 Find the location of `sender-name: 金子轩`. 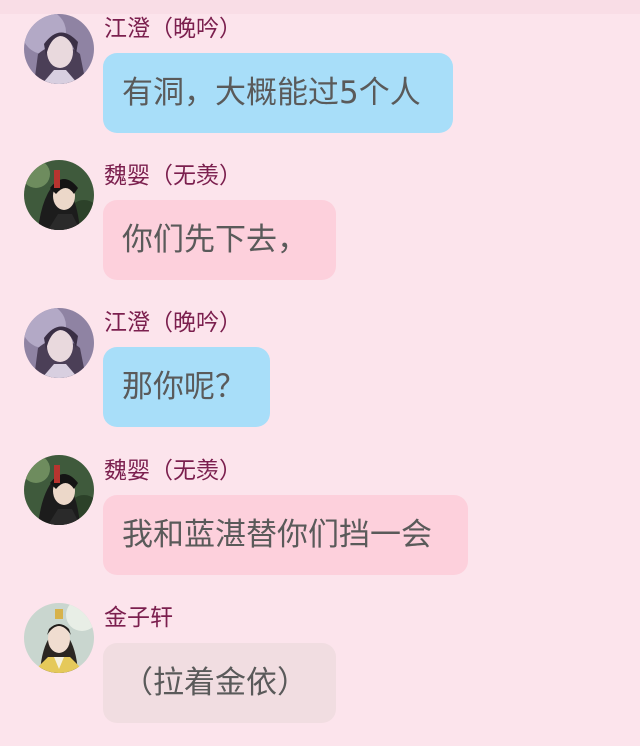

sender-name: 金子轩 is located at coordinates (138, 618).